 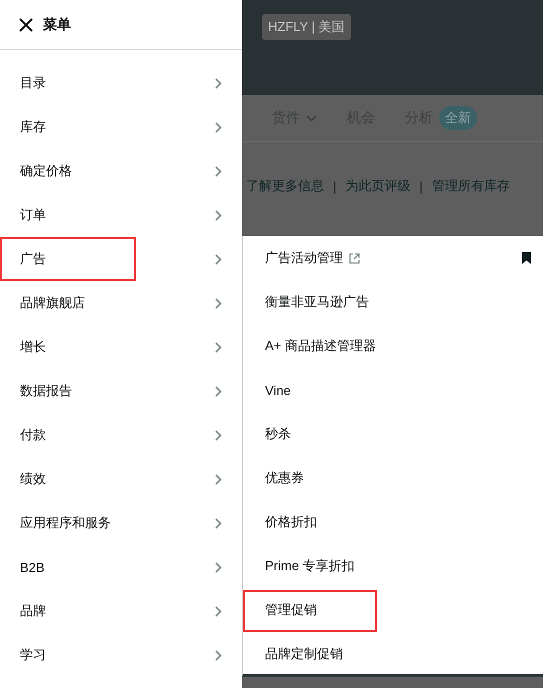 I want to click on menu-item: 确定价格, so click(x=121, y=171).